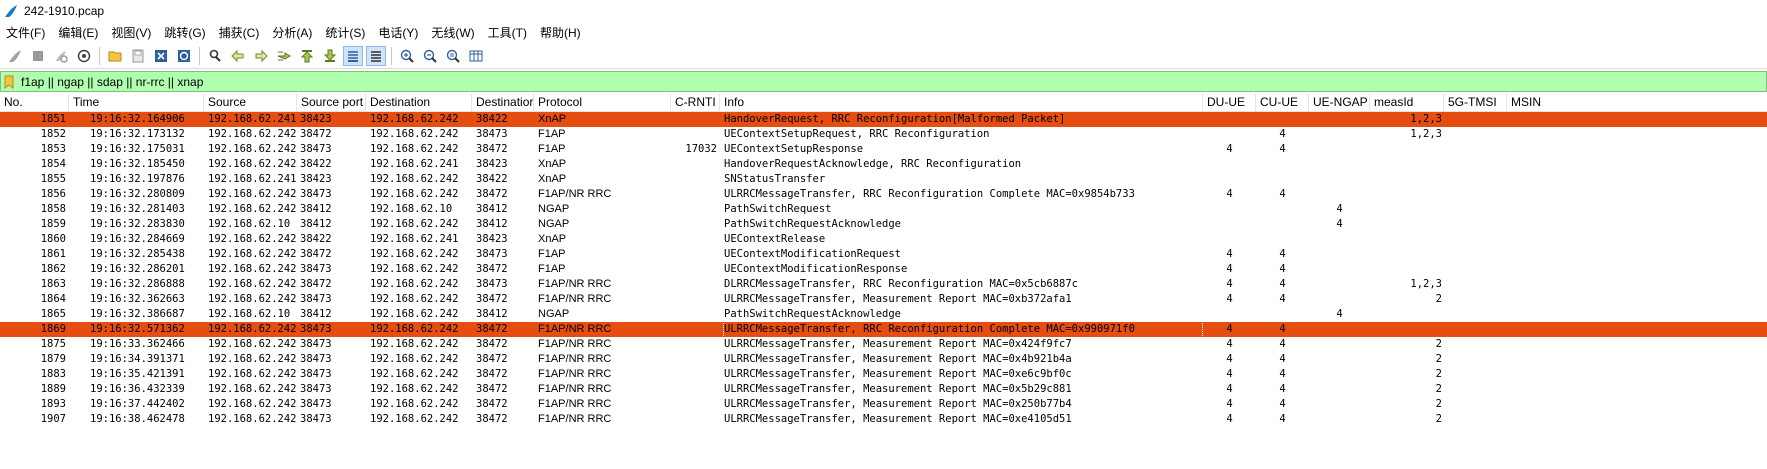 The height and width of the screenshot is (469, 1767). I want to click on cell-time: 19:16:32.185450, so click(137, 164).